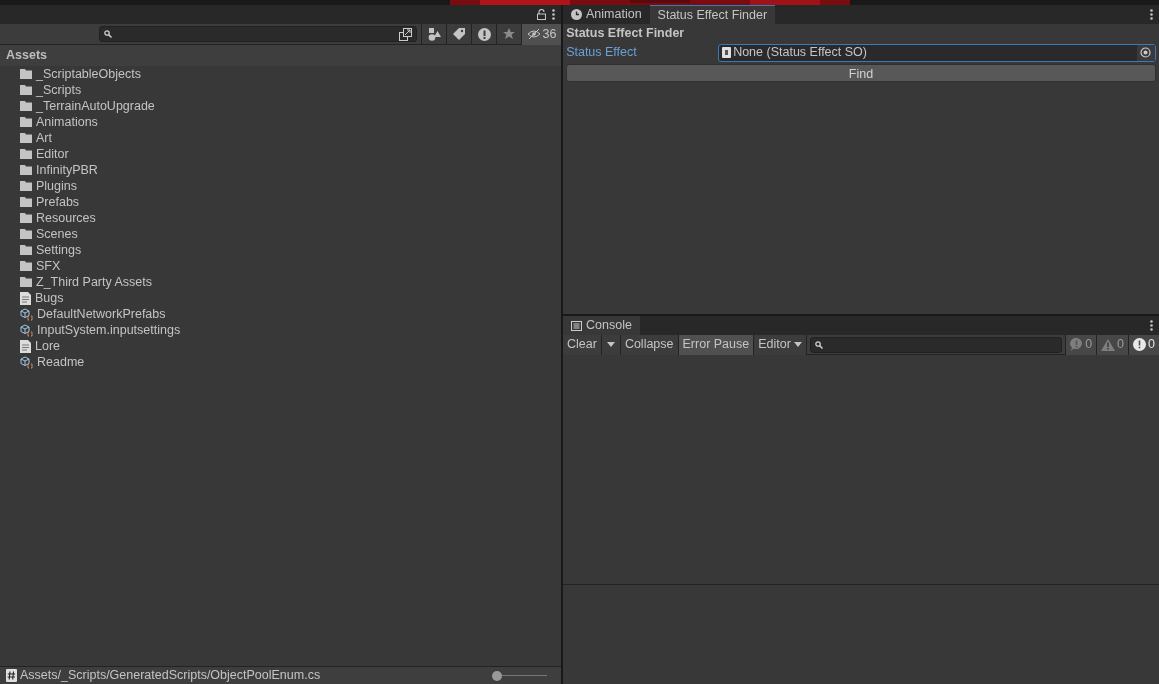  Describe the element at coordinates (497, 675) in the screenshot. I see `slider-thumb` at that location.